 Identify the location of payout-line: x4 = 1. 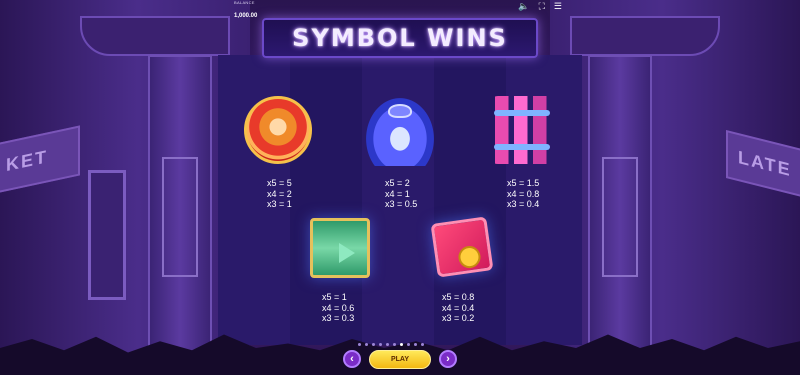
(397, 193).